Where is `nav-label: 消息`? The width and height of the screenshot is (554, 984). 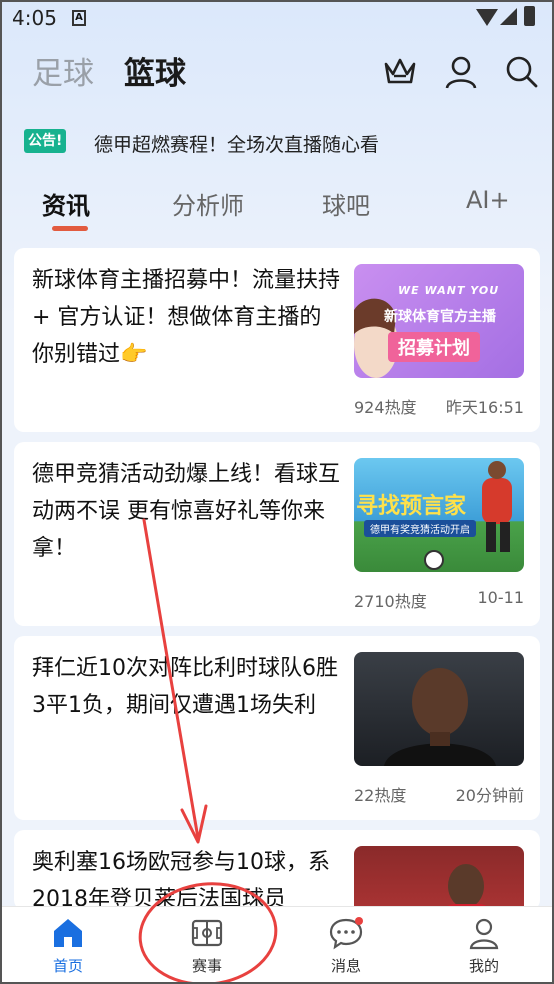
nav-label: 消息 is located at coordinates (345, 966).